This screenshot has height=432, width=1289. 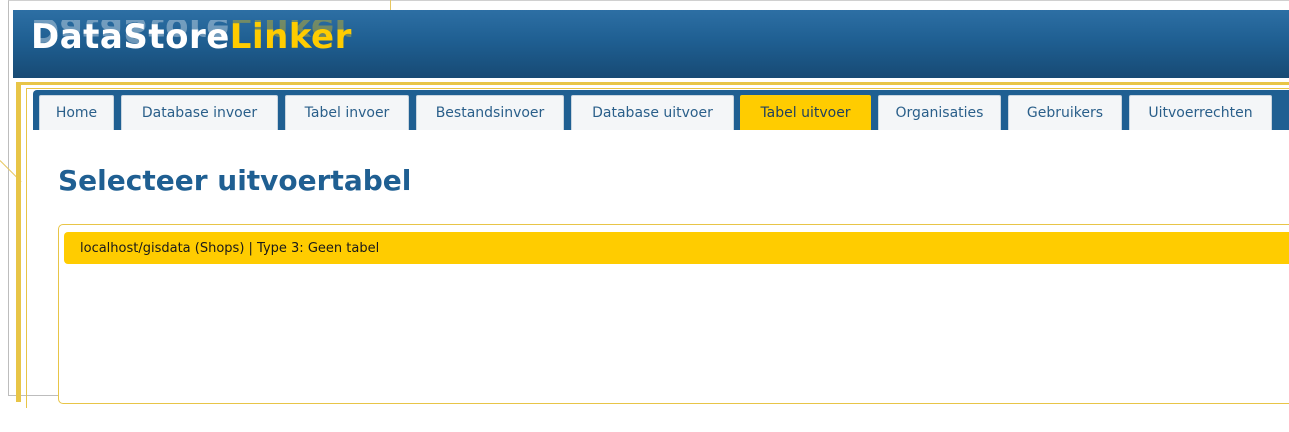 What do you see at coordinates (1200, 112) in the screenshot?
I see `tab-uitvoerrechten: Uitvoerrechten` at bounding box center [1200, 112].